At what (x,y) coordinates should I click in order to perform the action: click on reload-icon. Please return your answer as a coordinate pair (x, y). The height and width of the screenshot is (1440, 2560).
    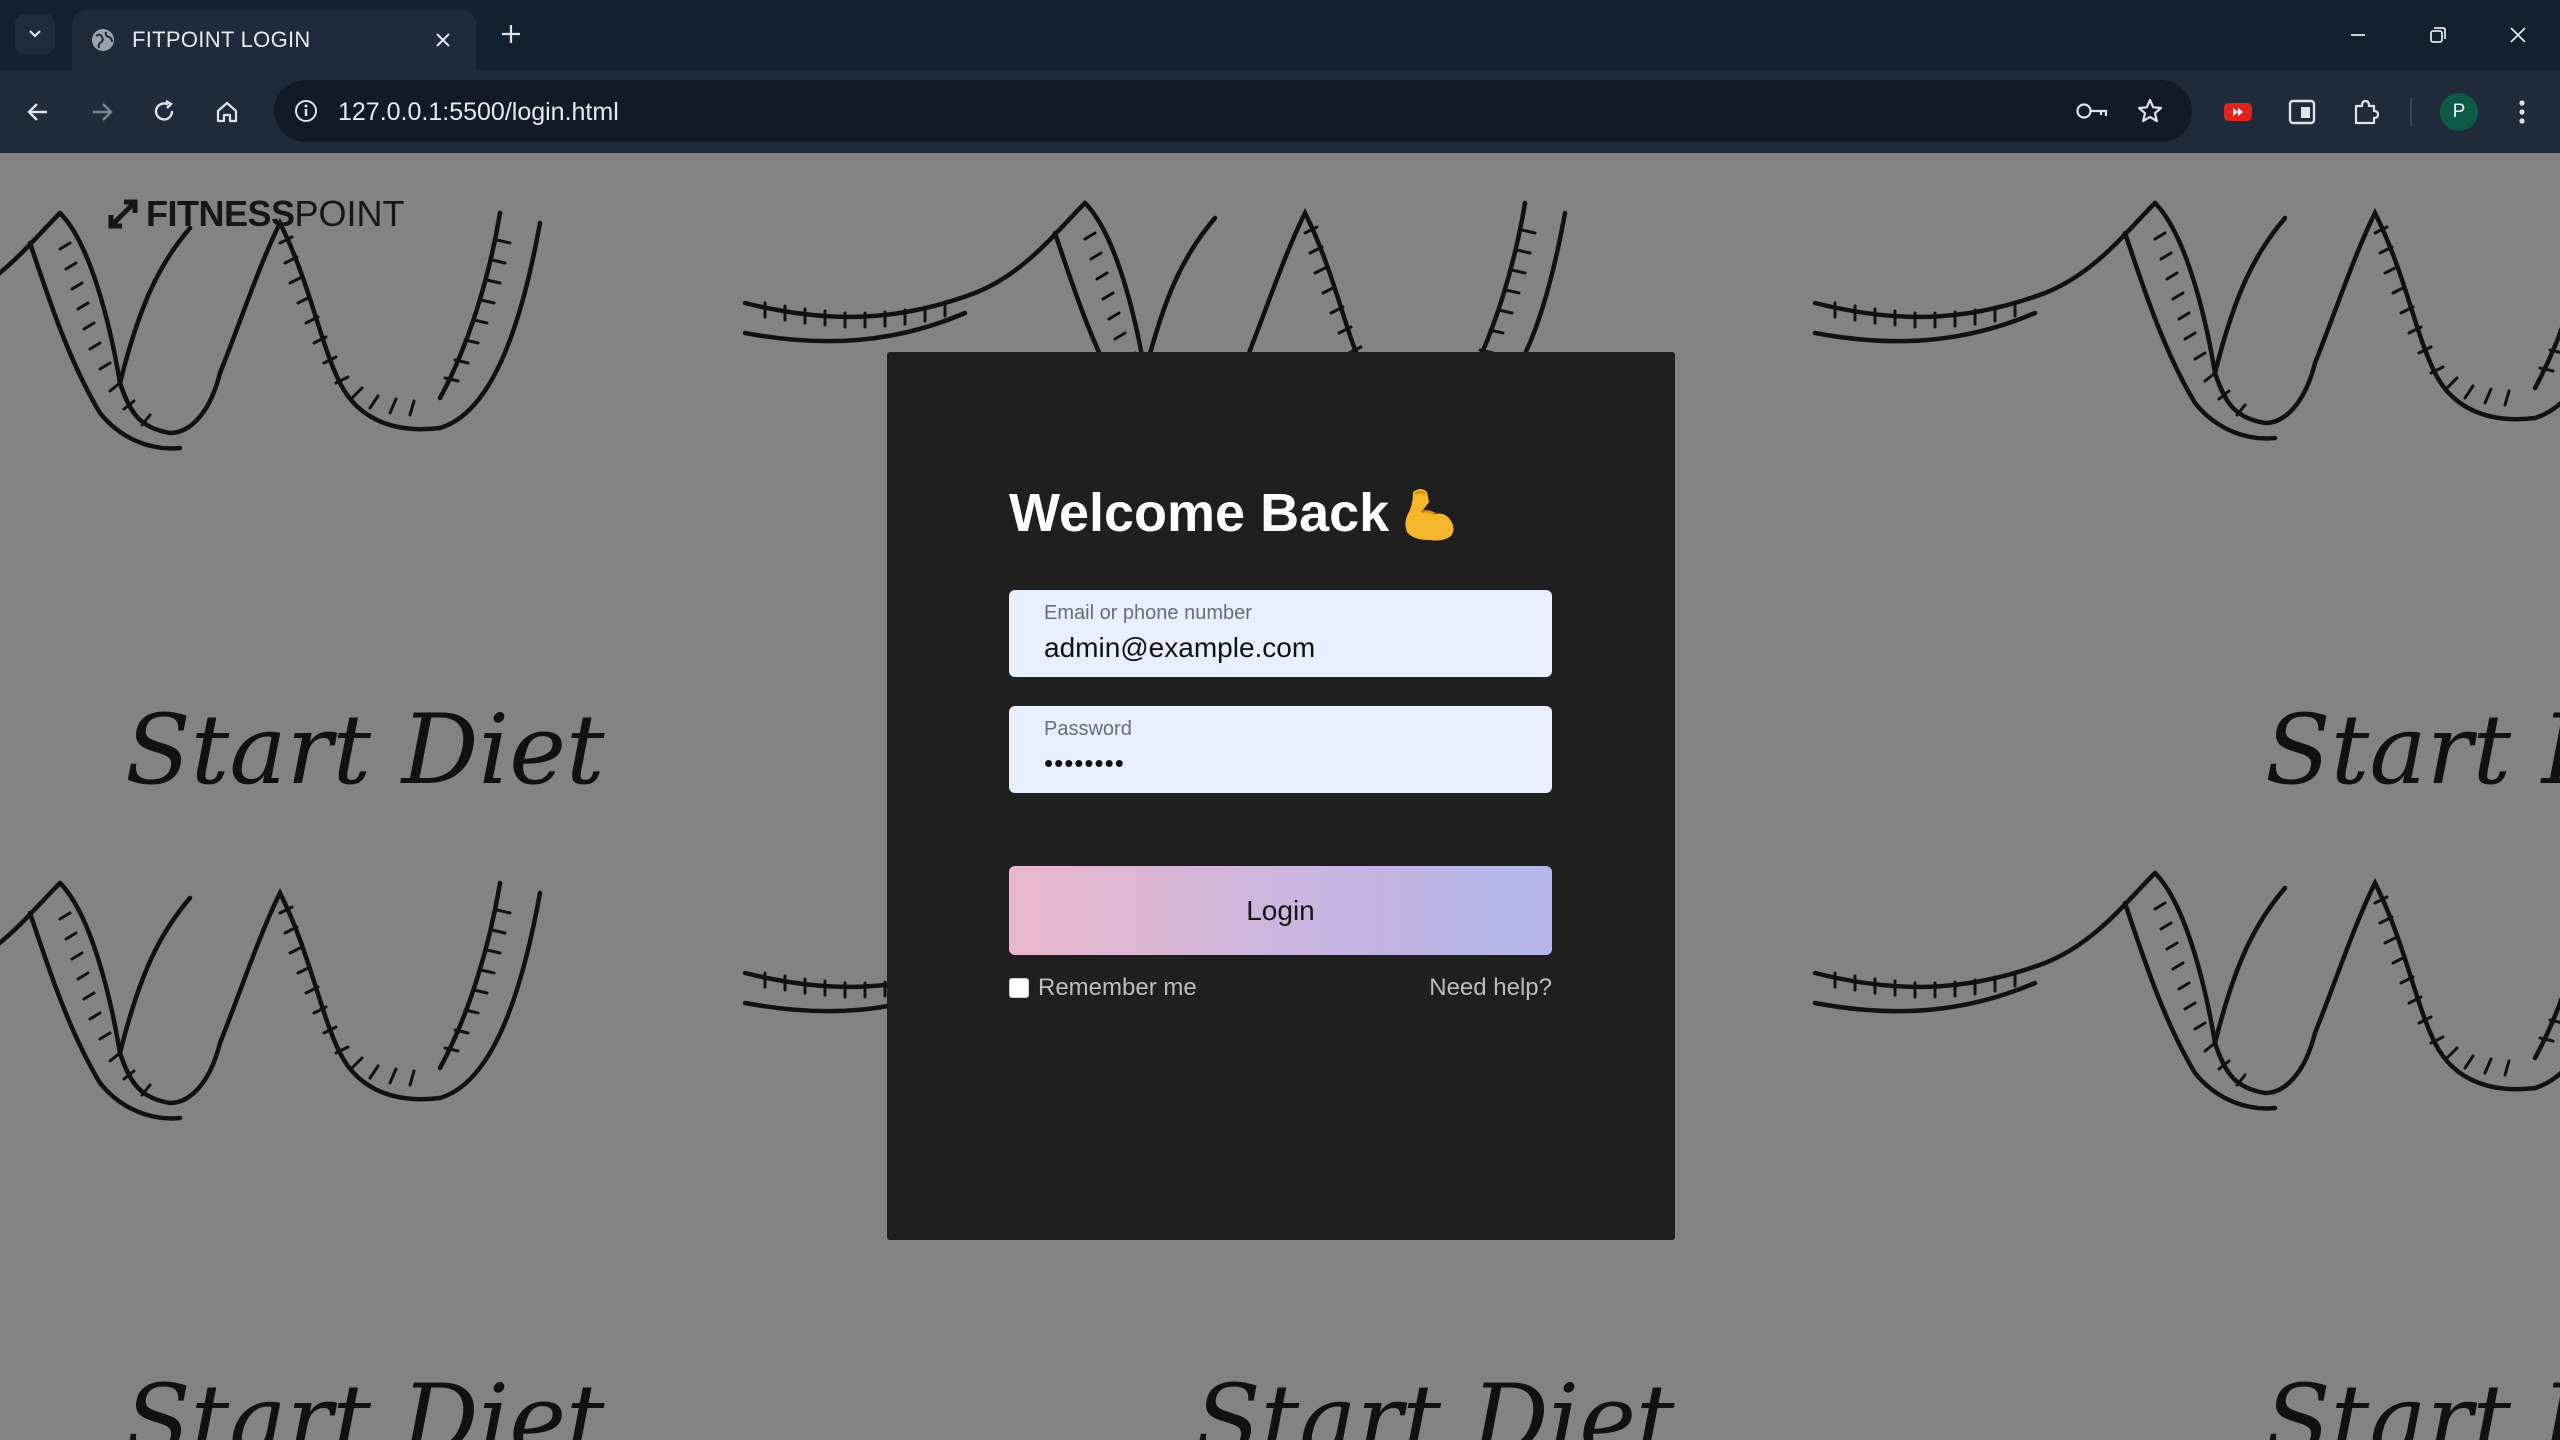
    Looking at the image, I should click on (164, 110).